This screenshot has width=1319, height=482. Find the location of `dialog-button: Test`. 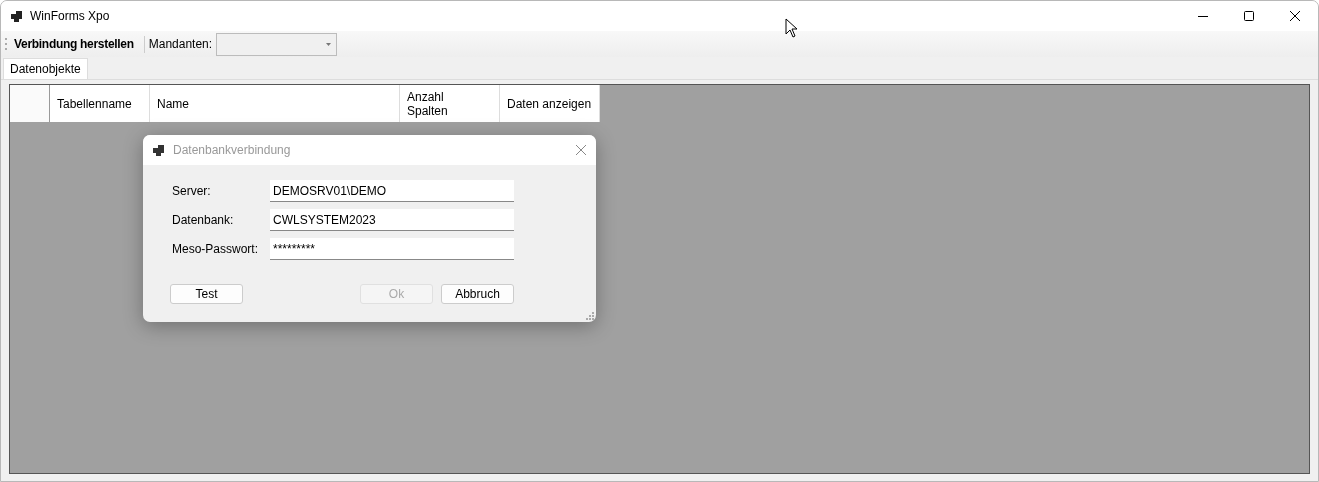

dialog-button: Test is located at coordinates (206, 294).